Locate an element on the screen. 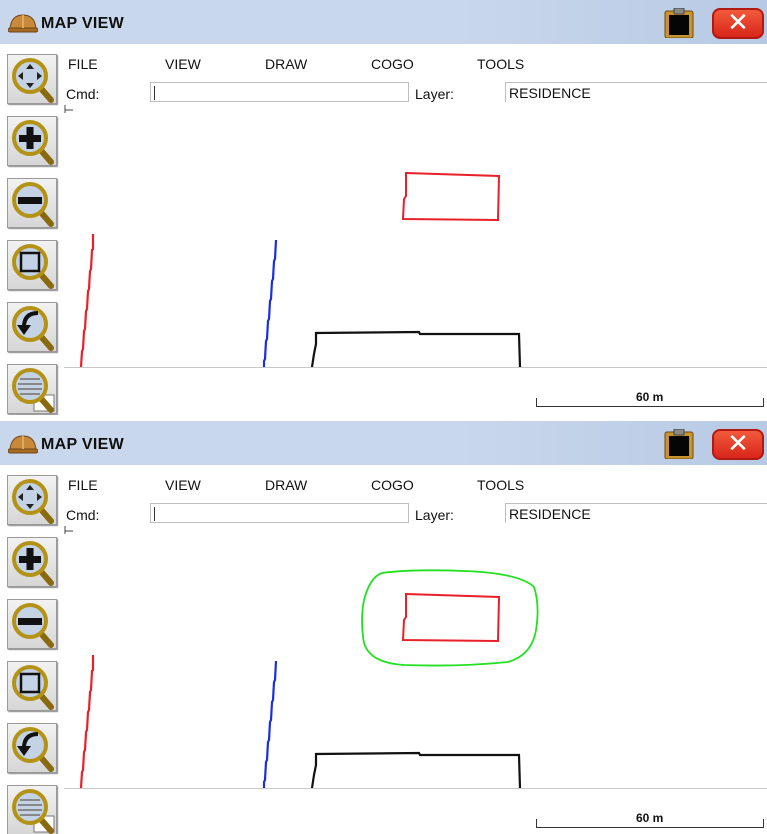 Image resolution: width=767 pixels, height=834 pixels. map-drawing is located at coordinates (300, 269).